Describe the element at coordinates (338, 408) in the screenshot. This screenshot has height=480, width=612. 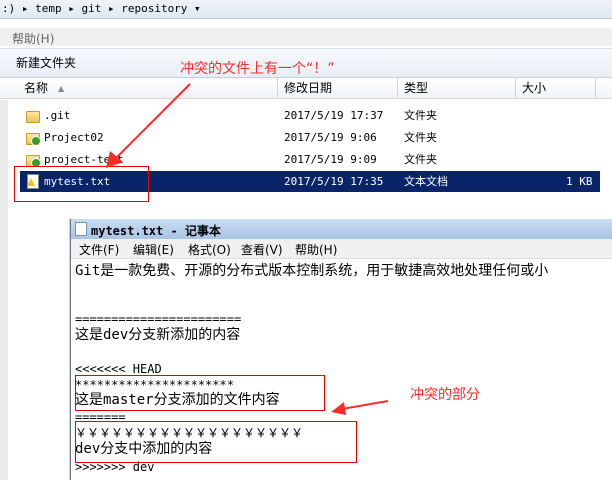
I see `conflict-part-arrowhead` at that location.